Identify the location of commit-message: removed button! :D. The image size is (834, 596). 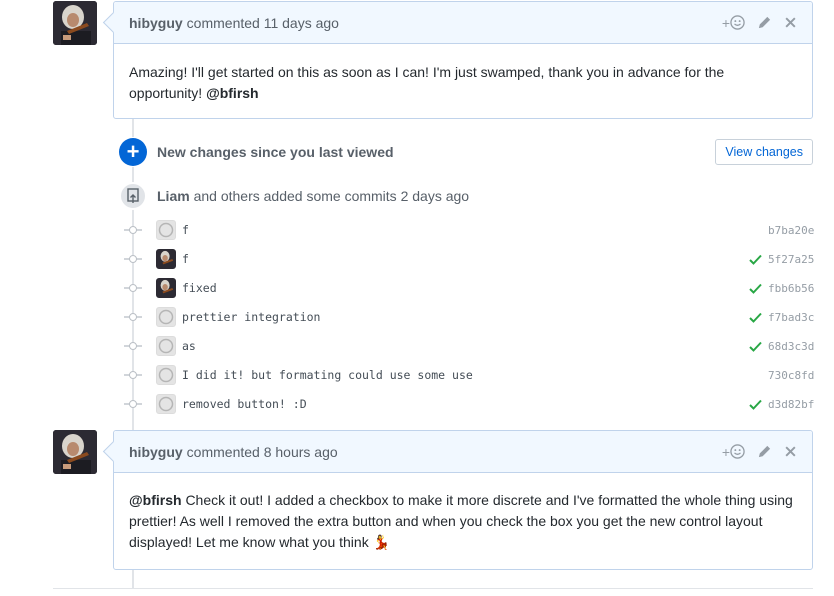
(244, 404).